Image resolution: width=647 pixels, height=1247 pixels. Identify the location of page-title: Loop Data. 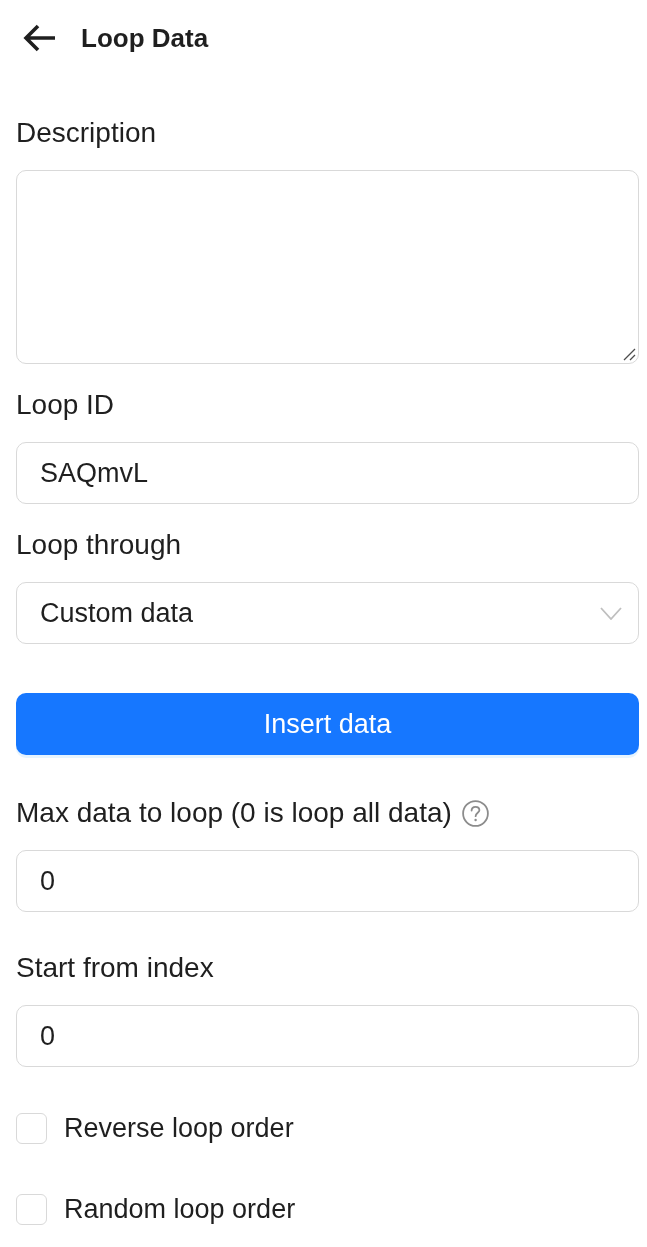
(145, 38).